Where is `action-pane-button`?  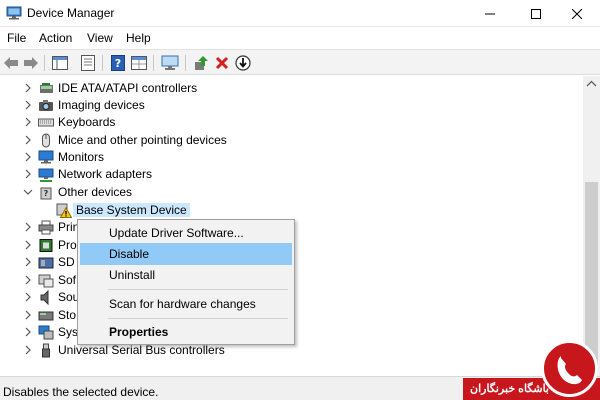
action-pane-button is located at coordinates (139, 63).